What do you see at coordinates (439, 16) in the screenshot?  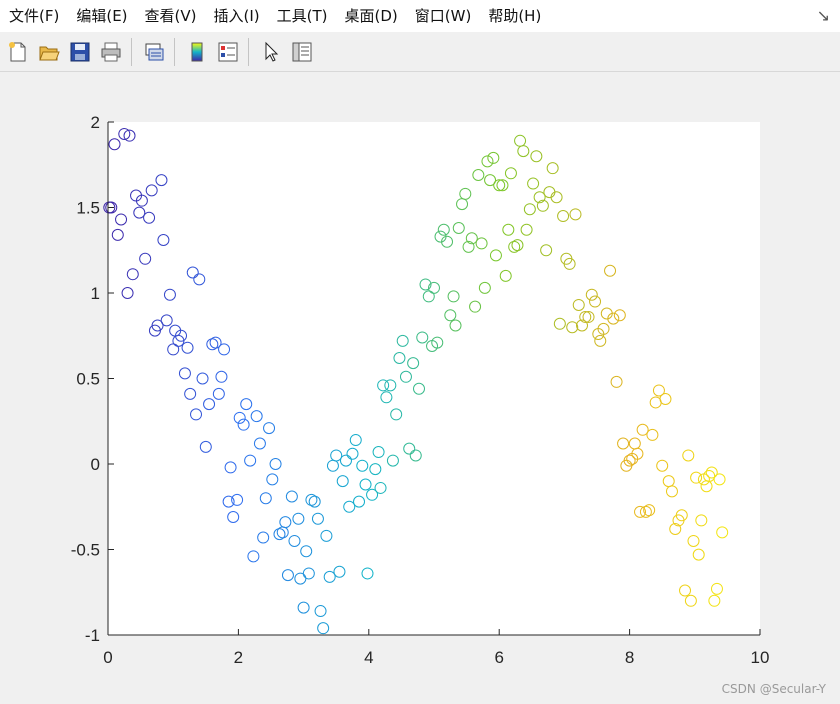 I see `menu-window: 窗口(W)` at bounding box center [439, 16].